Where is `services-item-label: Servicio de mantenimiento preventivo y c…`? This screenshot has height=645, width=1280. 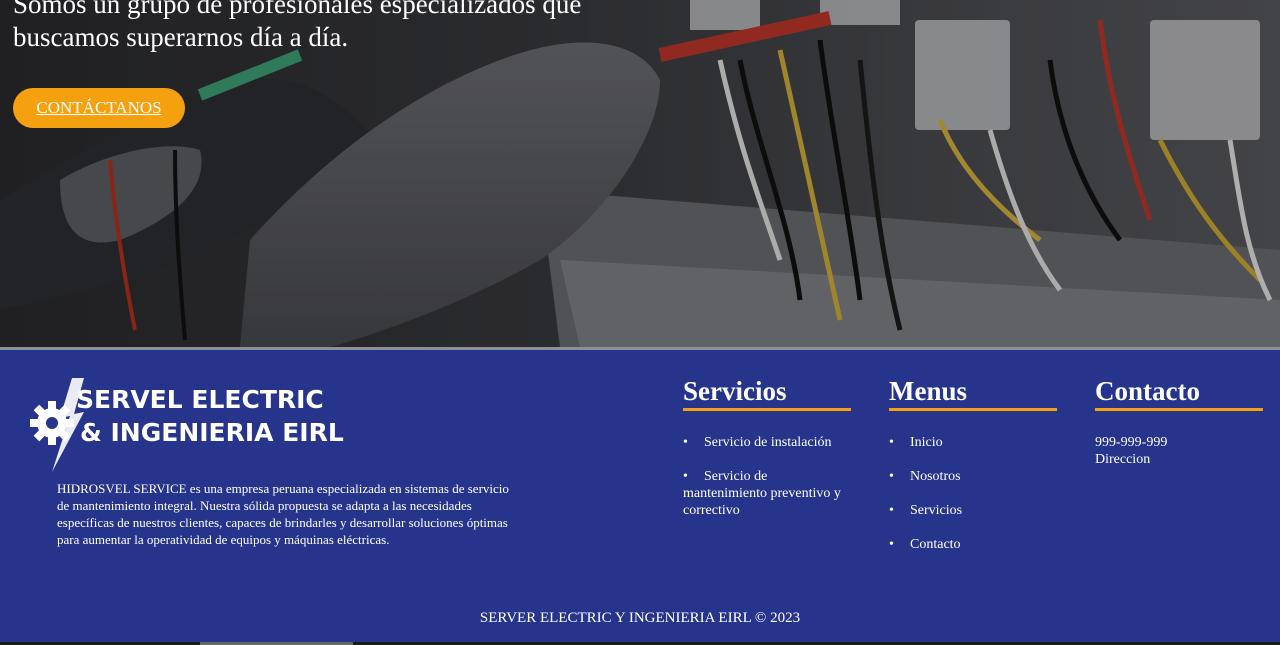 services-item-label: Servicio de mantenimiento preventivo y c… is located at coordinates (762, 493).